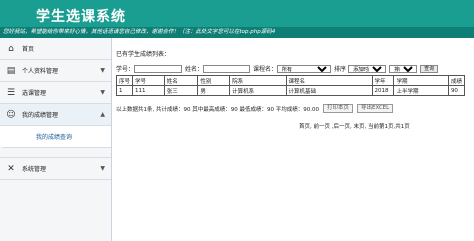  I want to click on table-cell: 2018, so click(383, 90).